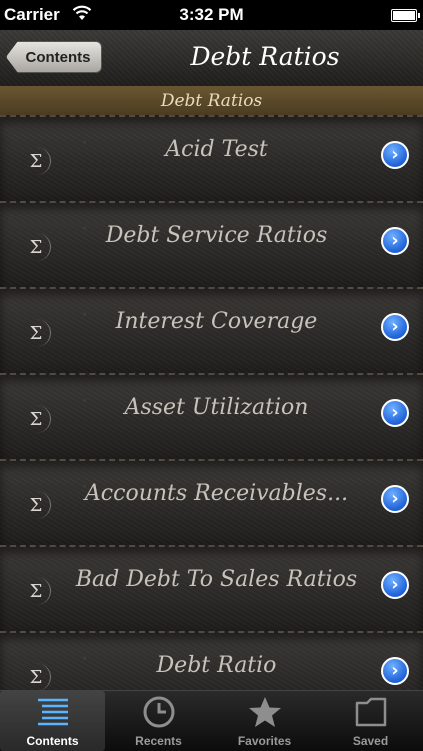  What do you see at coordinates (216, 149) in the screenshot?
I see `list-item-label: Acid Test` at bounding box center [216, 149].